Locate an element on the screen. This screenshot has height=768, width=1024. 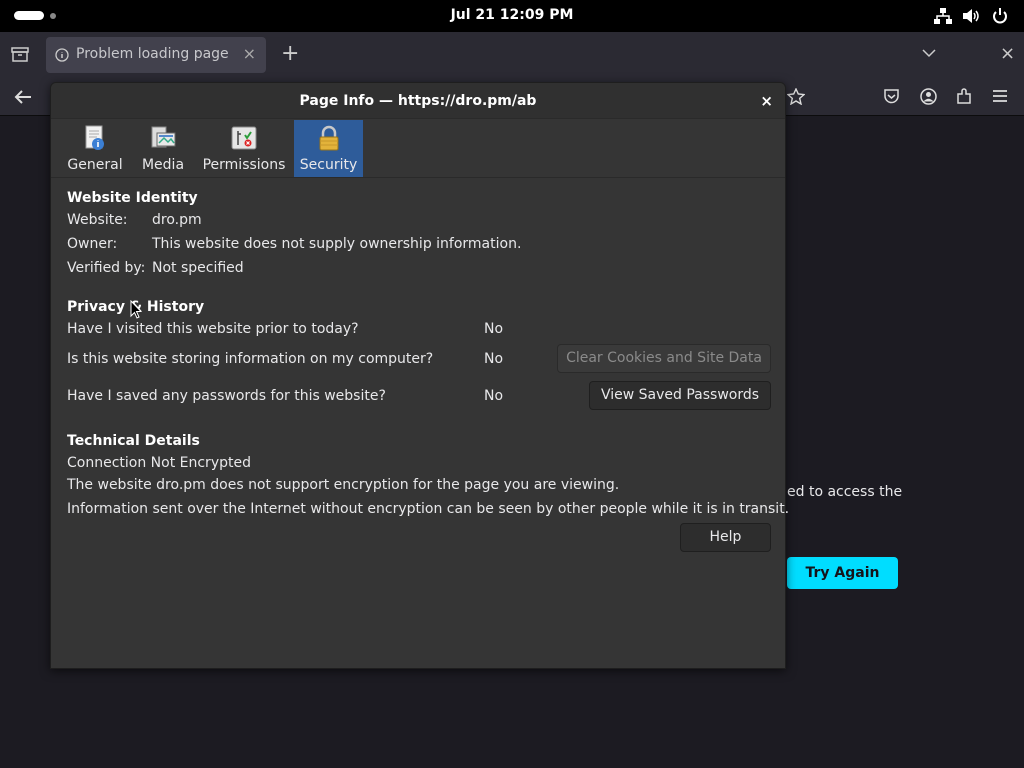
mouse-cursor-icon is located at coordinates (136, 309).